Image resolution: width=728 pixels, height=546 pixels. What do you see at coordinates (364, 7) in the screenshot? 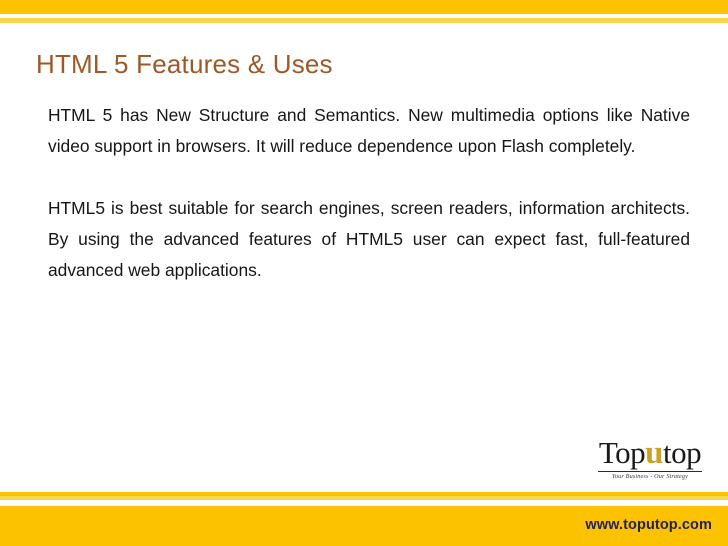
I see `top-band-primary` at bounding box center [364, 7].